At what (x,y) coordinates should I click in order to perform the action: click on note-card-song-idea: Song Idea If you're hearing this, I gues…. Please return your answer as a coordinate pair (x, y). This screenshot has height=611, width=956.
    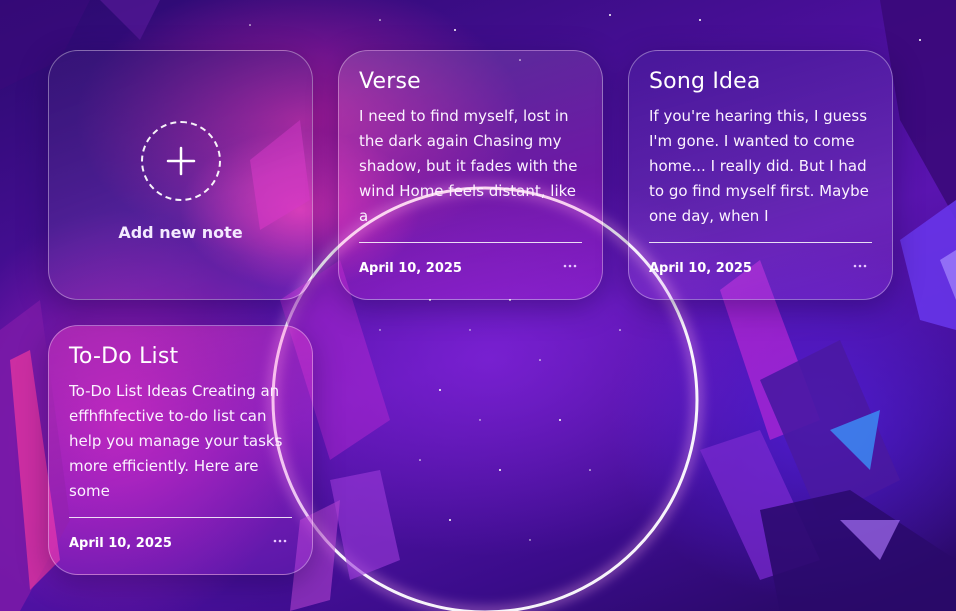
    Looking at the image, I should click on (760, 175).